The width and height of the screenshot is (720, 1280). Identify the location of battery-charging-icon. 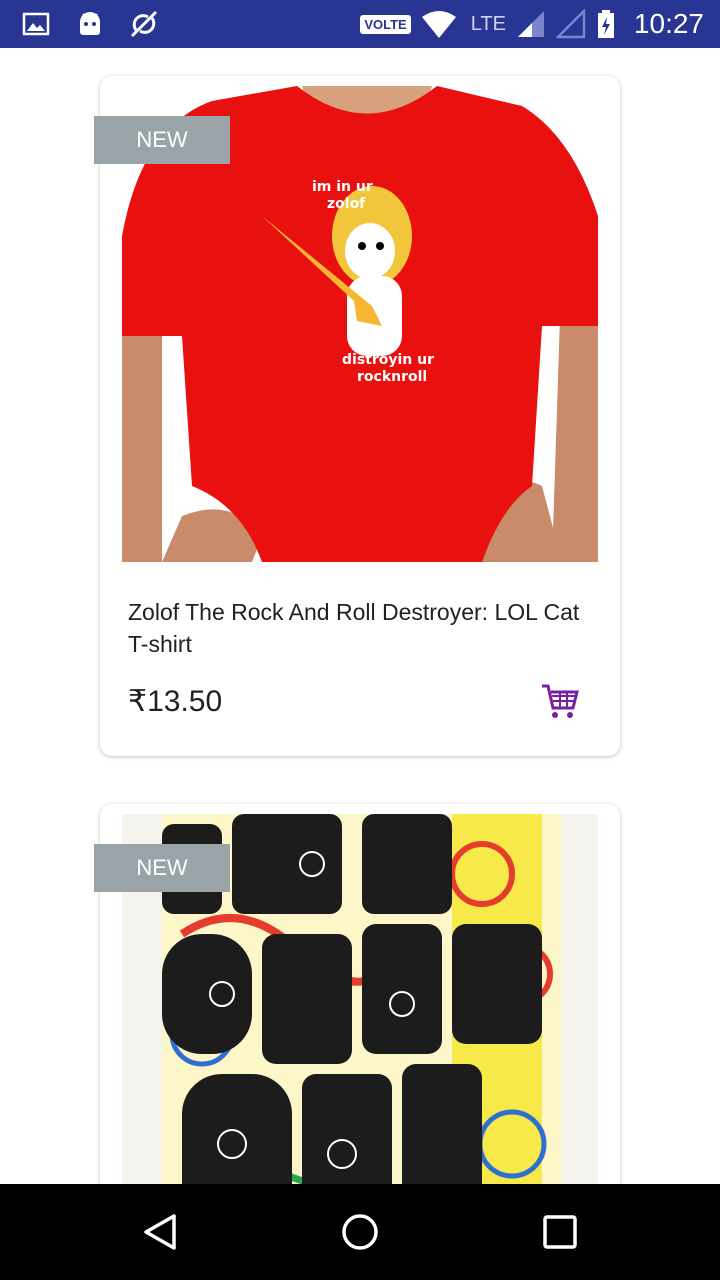
(605, 24).